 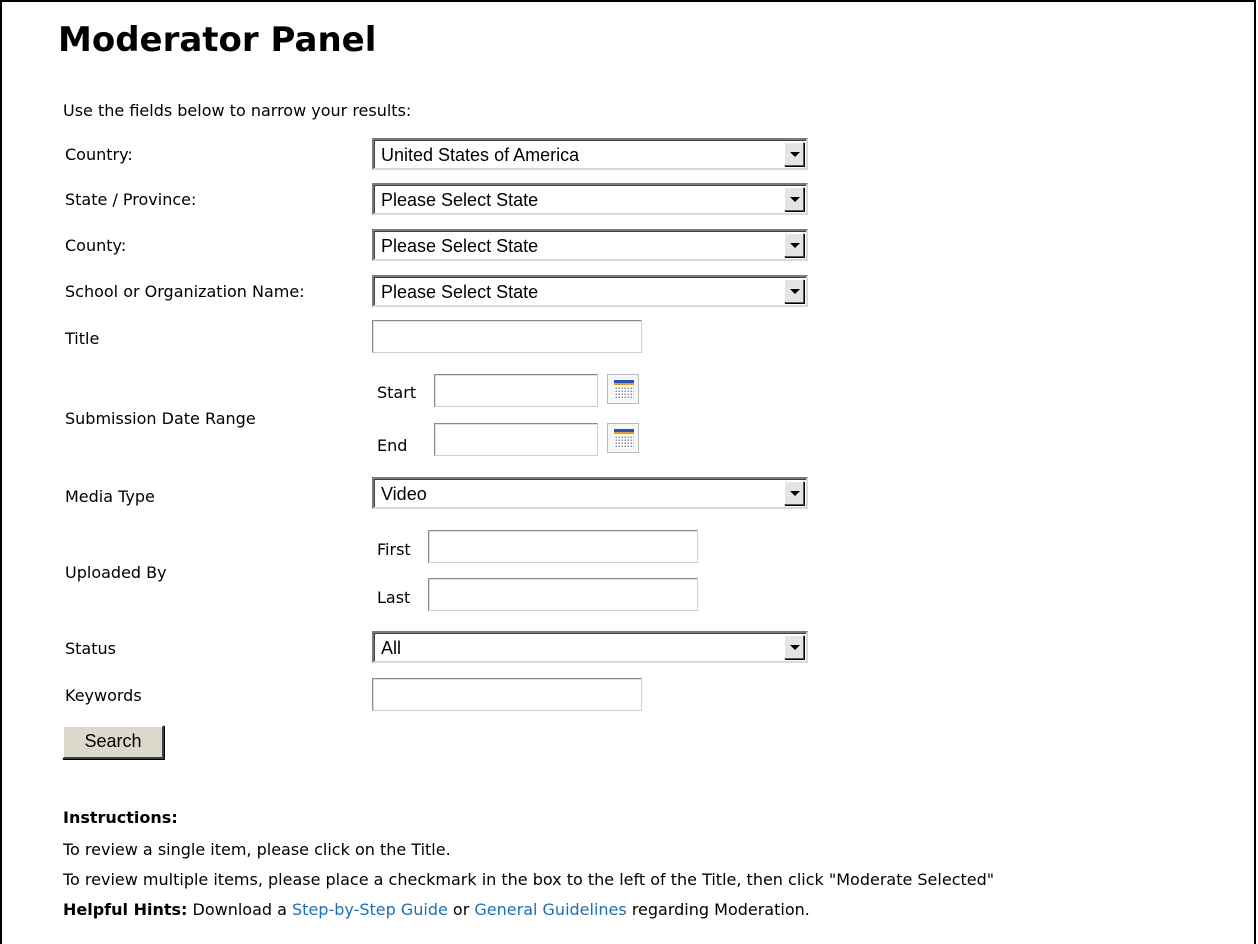 What do you see at coordinates (99, 154) in the screenshot?
I see `country-label: Country:` at bounding box center [99, 154].